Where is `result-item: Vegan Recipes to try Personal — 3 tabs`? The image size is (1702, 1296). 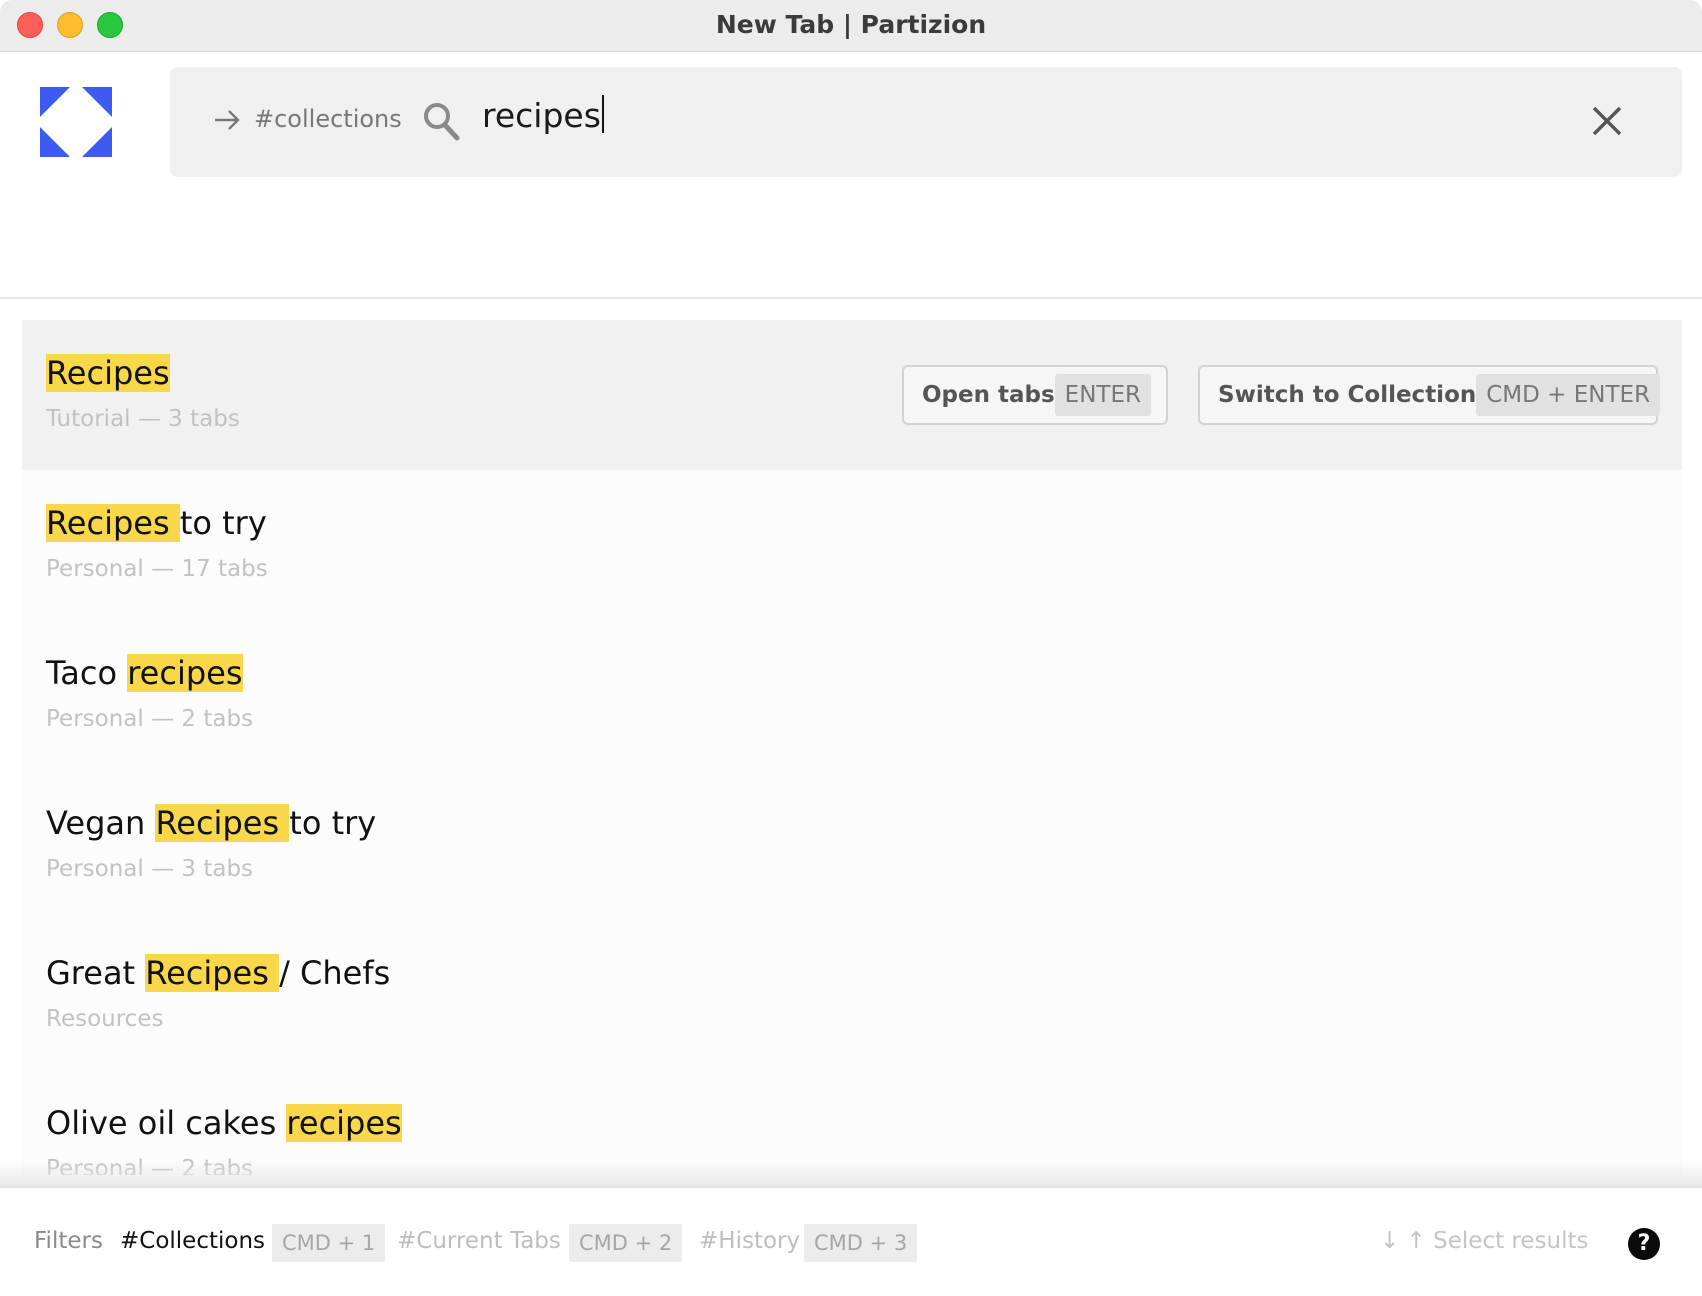 result-item: Vegan Recipes to try Personal — 3 tabs is located at coordinates (852, 845).